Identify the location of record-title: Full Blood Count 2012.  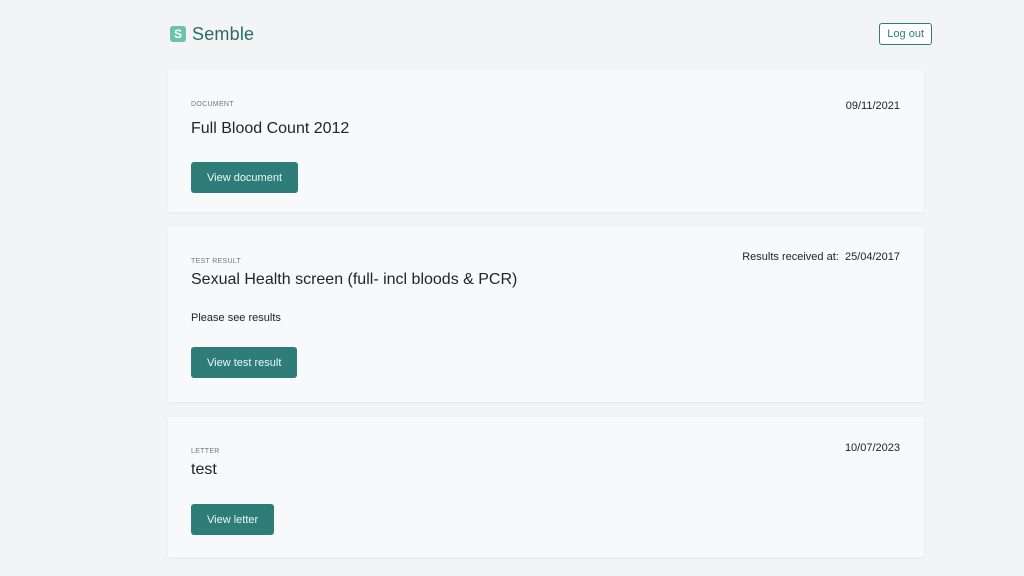
(270, 128).